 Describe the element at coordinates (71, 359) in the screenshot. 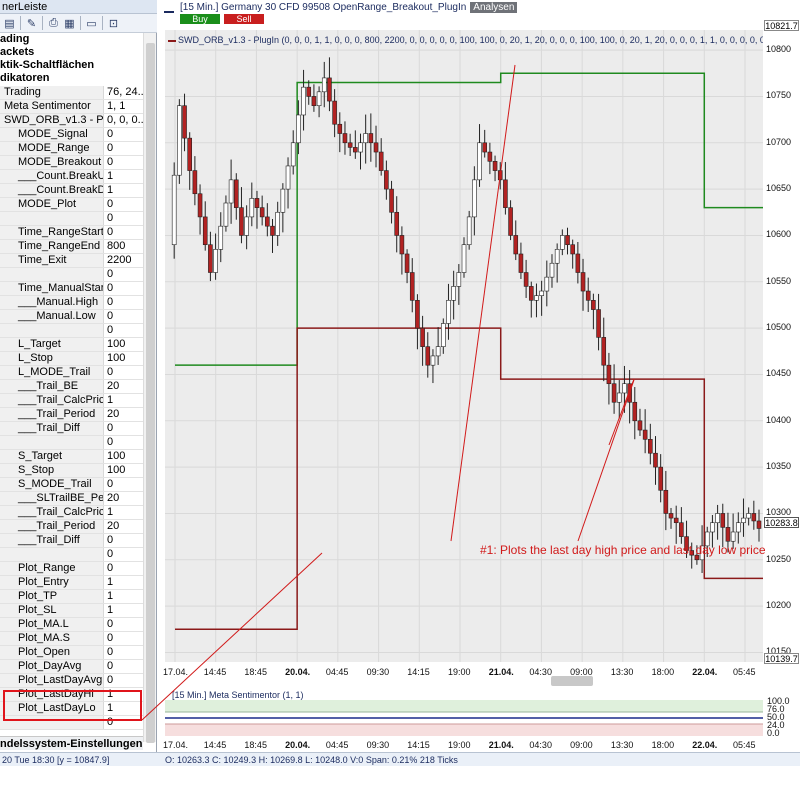

I see `property-row: L_Stop 100` at that location.